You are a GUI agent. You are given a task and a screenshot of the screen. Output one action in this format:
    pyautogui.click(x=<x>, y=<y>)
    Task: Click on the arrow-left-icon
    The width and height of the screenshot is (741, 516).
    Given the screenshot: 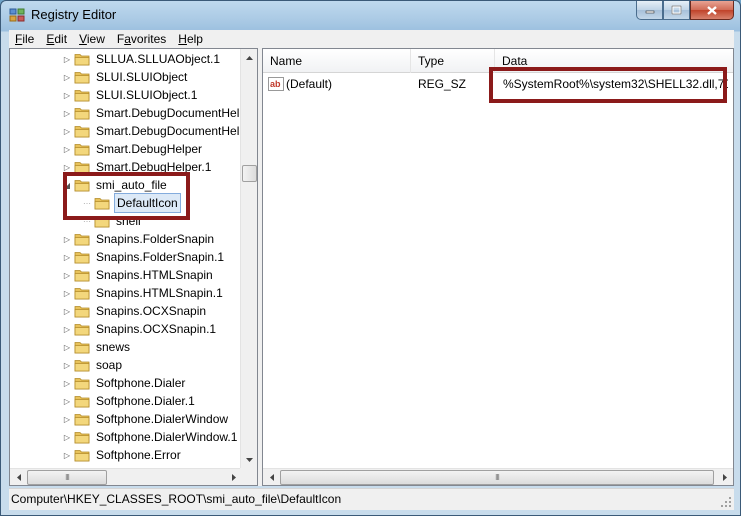 What is the action you would take?
    pyautogui.click(x=271, y=477)
    